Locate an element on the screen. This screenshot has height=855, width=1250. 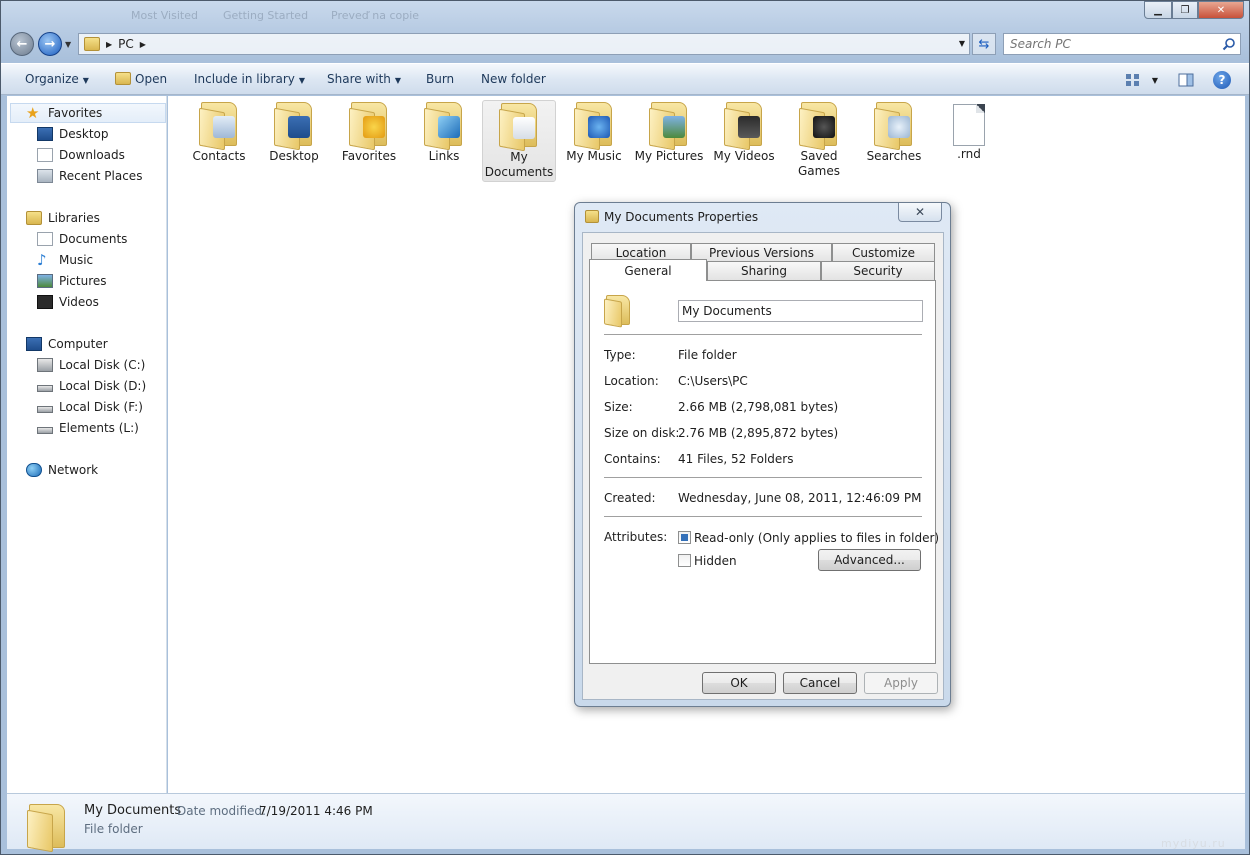
file-name: Saved Games is located at coordinates (819, 163).